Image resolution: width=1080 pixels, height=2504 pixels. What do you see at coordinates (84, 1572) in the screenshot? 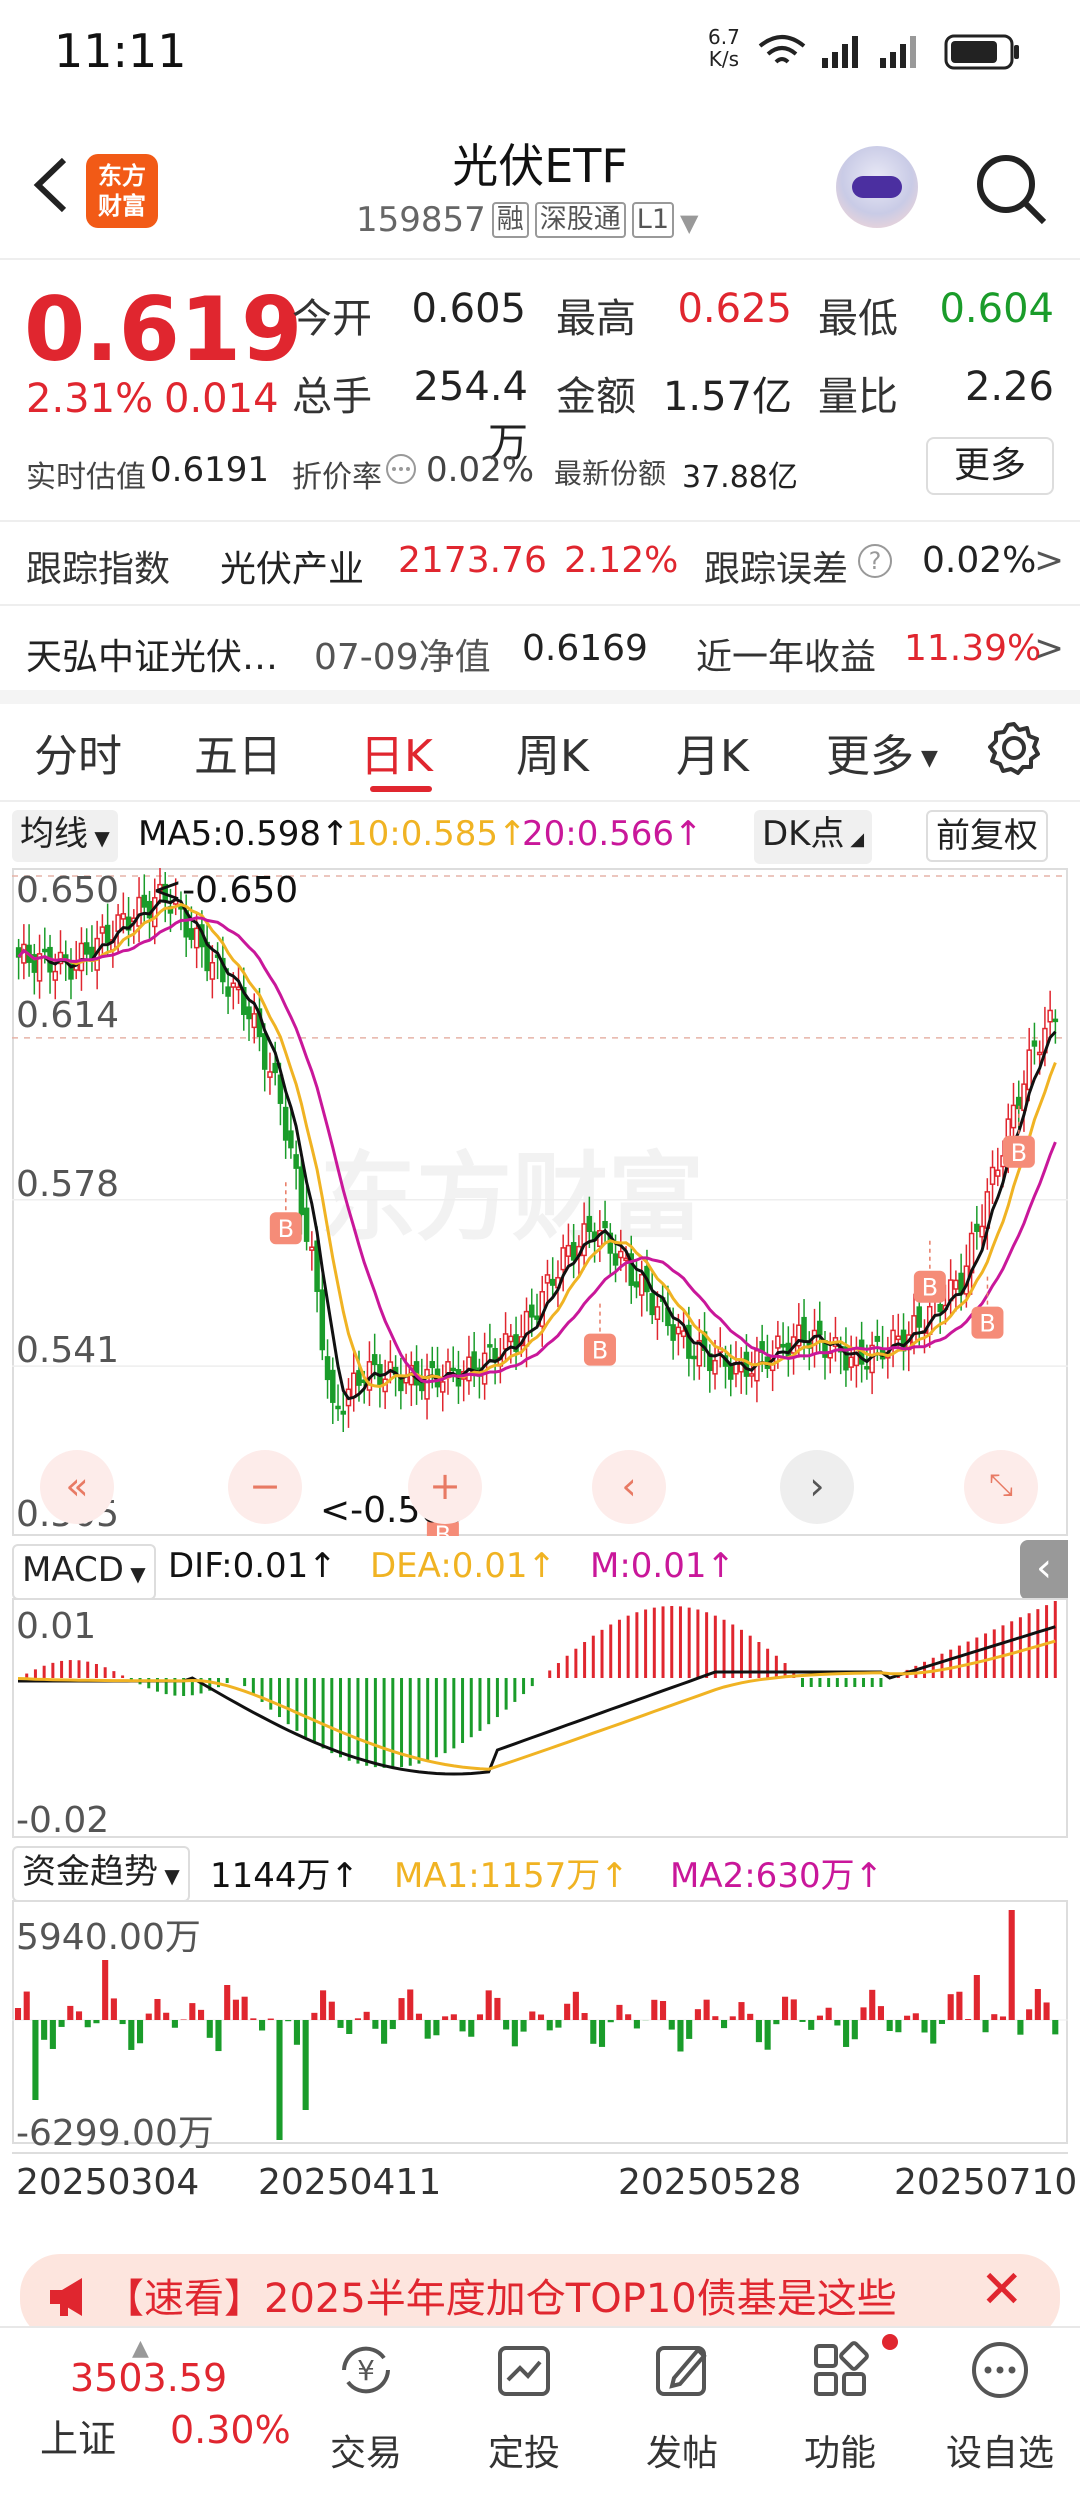
I see `macd-indicator-select: MACD ▼` at bounding box center [84, 1572].